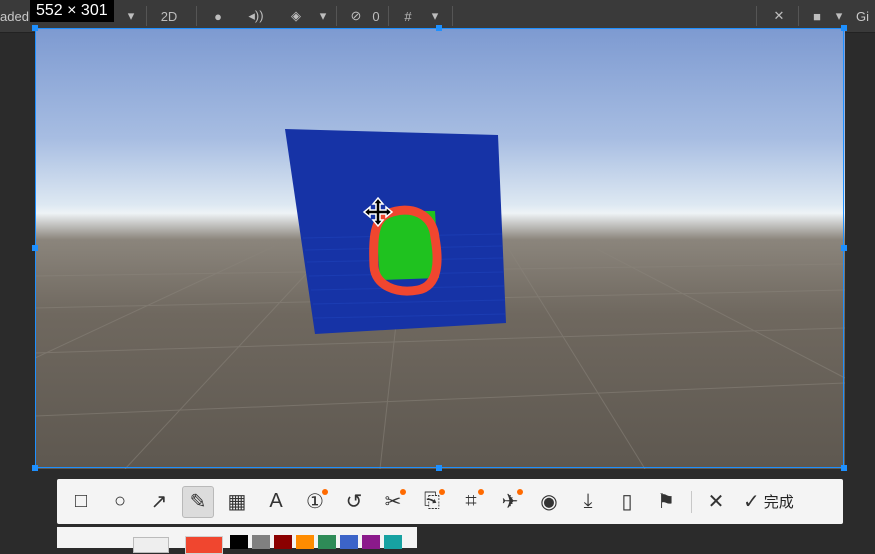  Describe the element at coordinates (778, 502) in the screenshot. I see `done-label: 完成` at that location.